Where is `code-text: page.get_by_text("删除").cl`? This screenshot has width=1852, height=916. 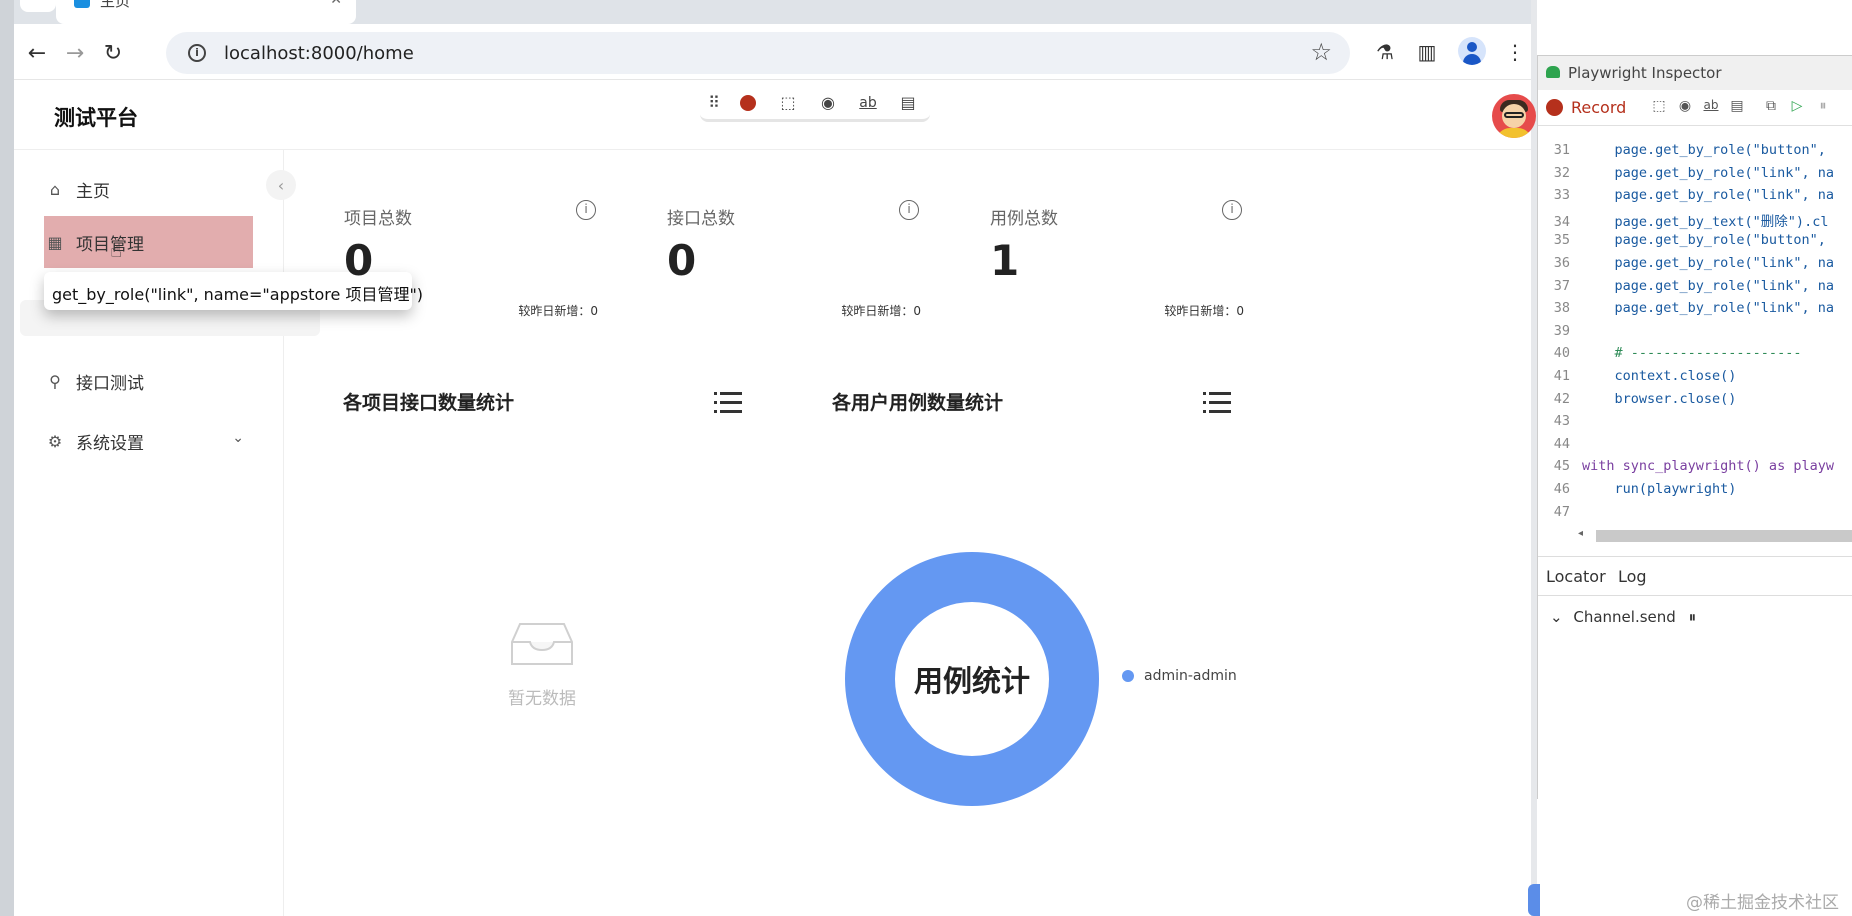
code-text: page.get_by_text("删除").cl is located at coordinates (1705, 221).